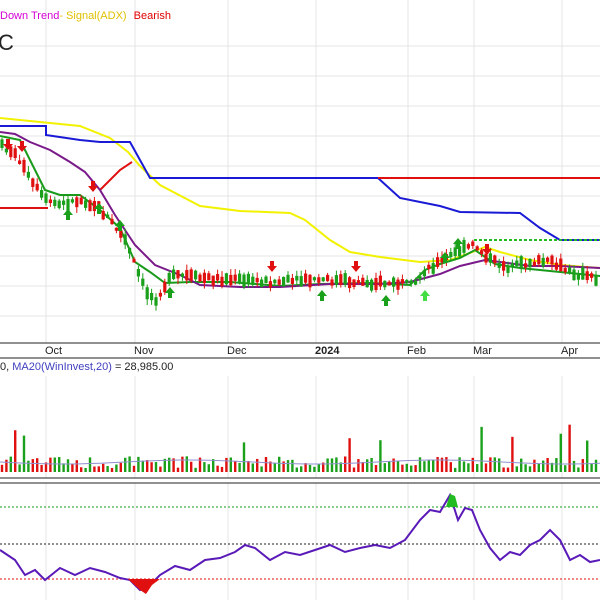 The width and height of the screenshot is (600, 600). What do you see at coordinates (327, 351) in the screenshot?
I see `x-tick-label: 2024` at bounding box center [327, 351].